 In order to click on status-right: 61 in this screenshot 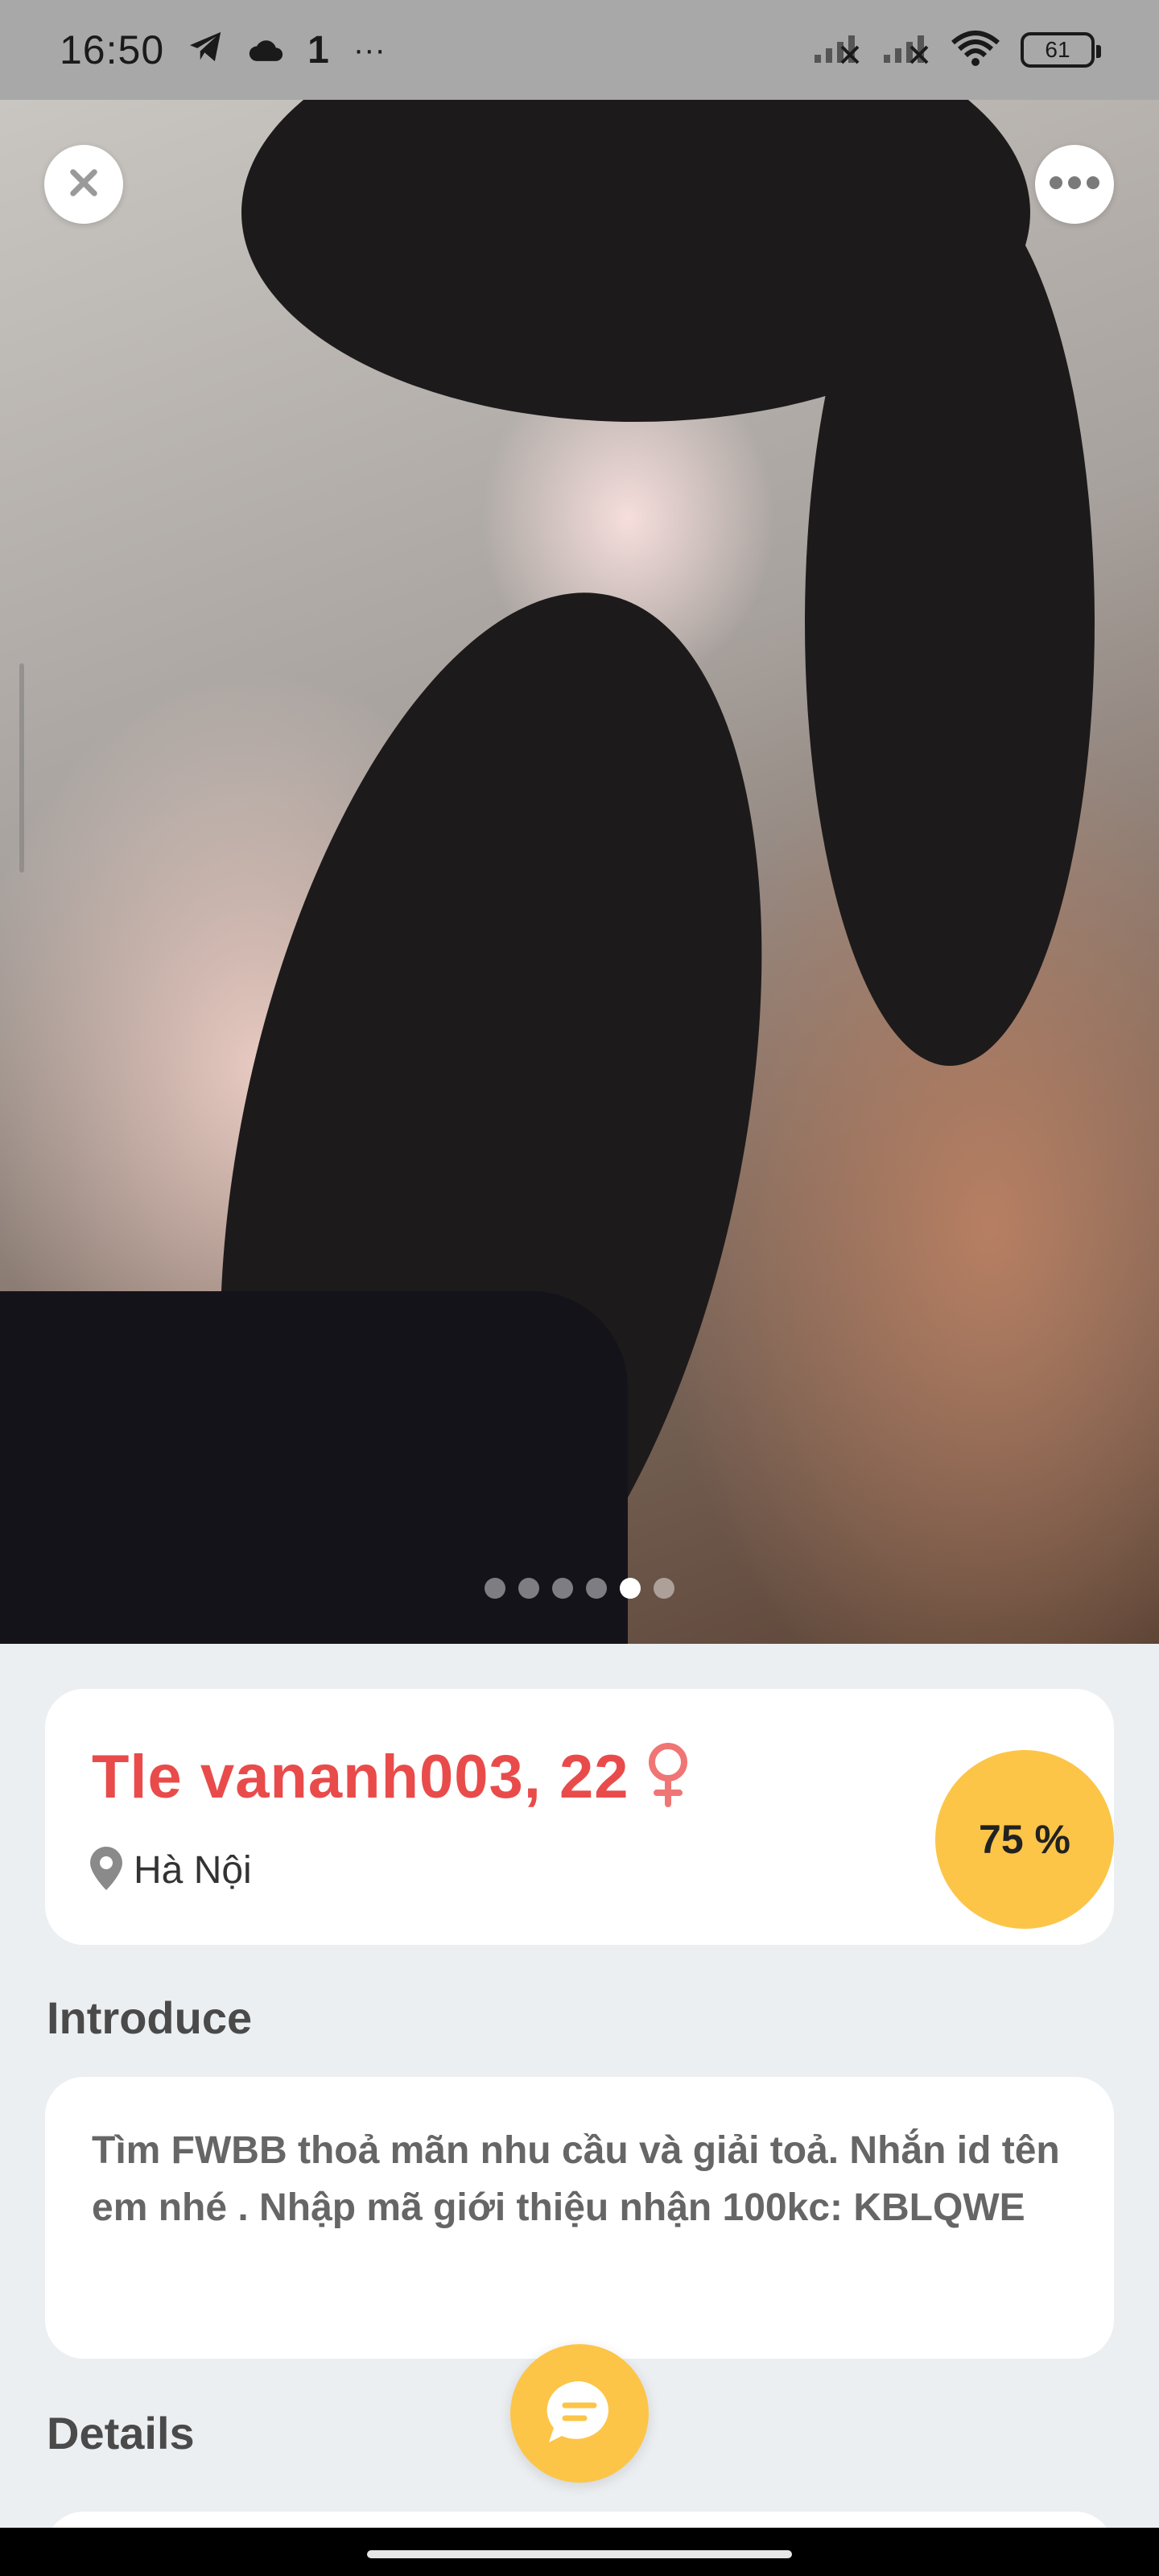, I will do `click(957, 50)`.